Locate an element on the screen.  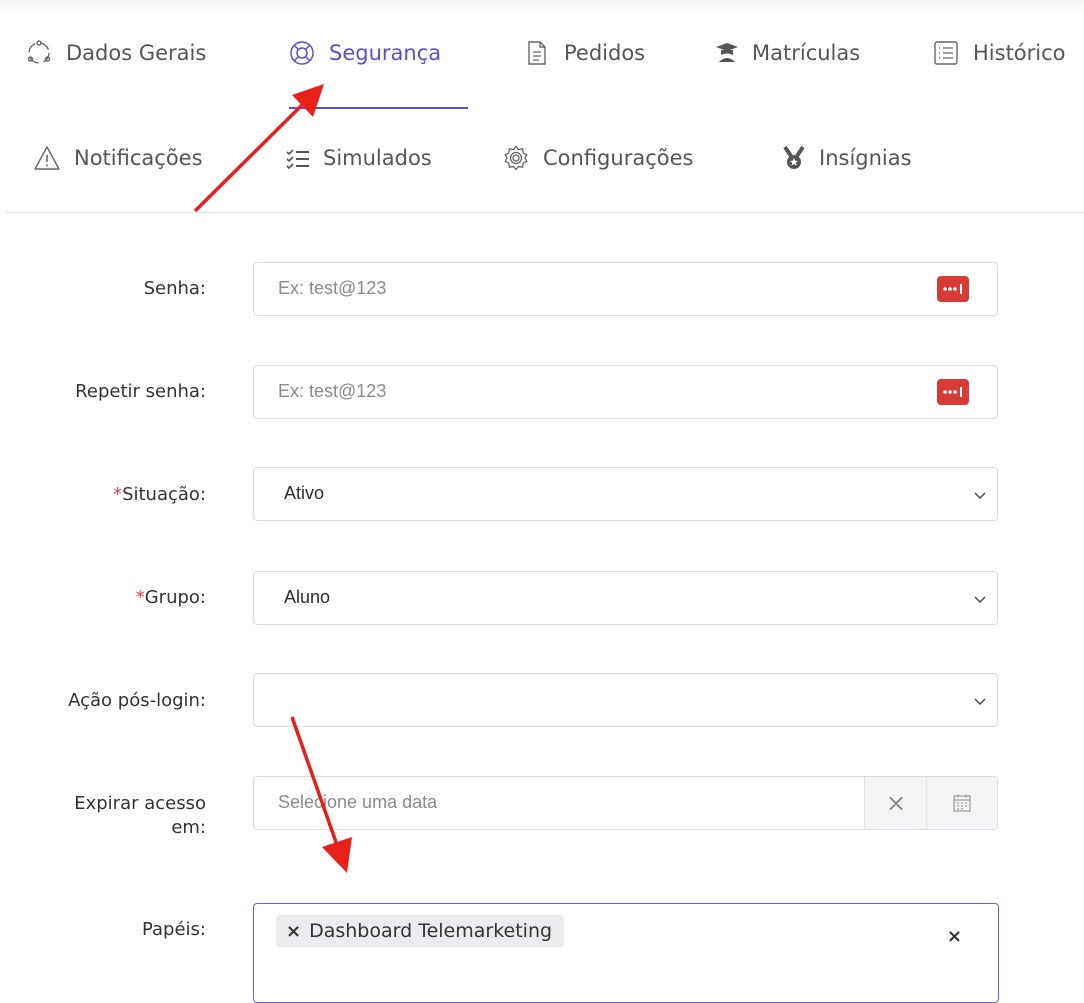
top-shadow is located at coordinates (542, 7).